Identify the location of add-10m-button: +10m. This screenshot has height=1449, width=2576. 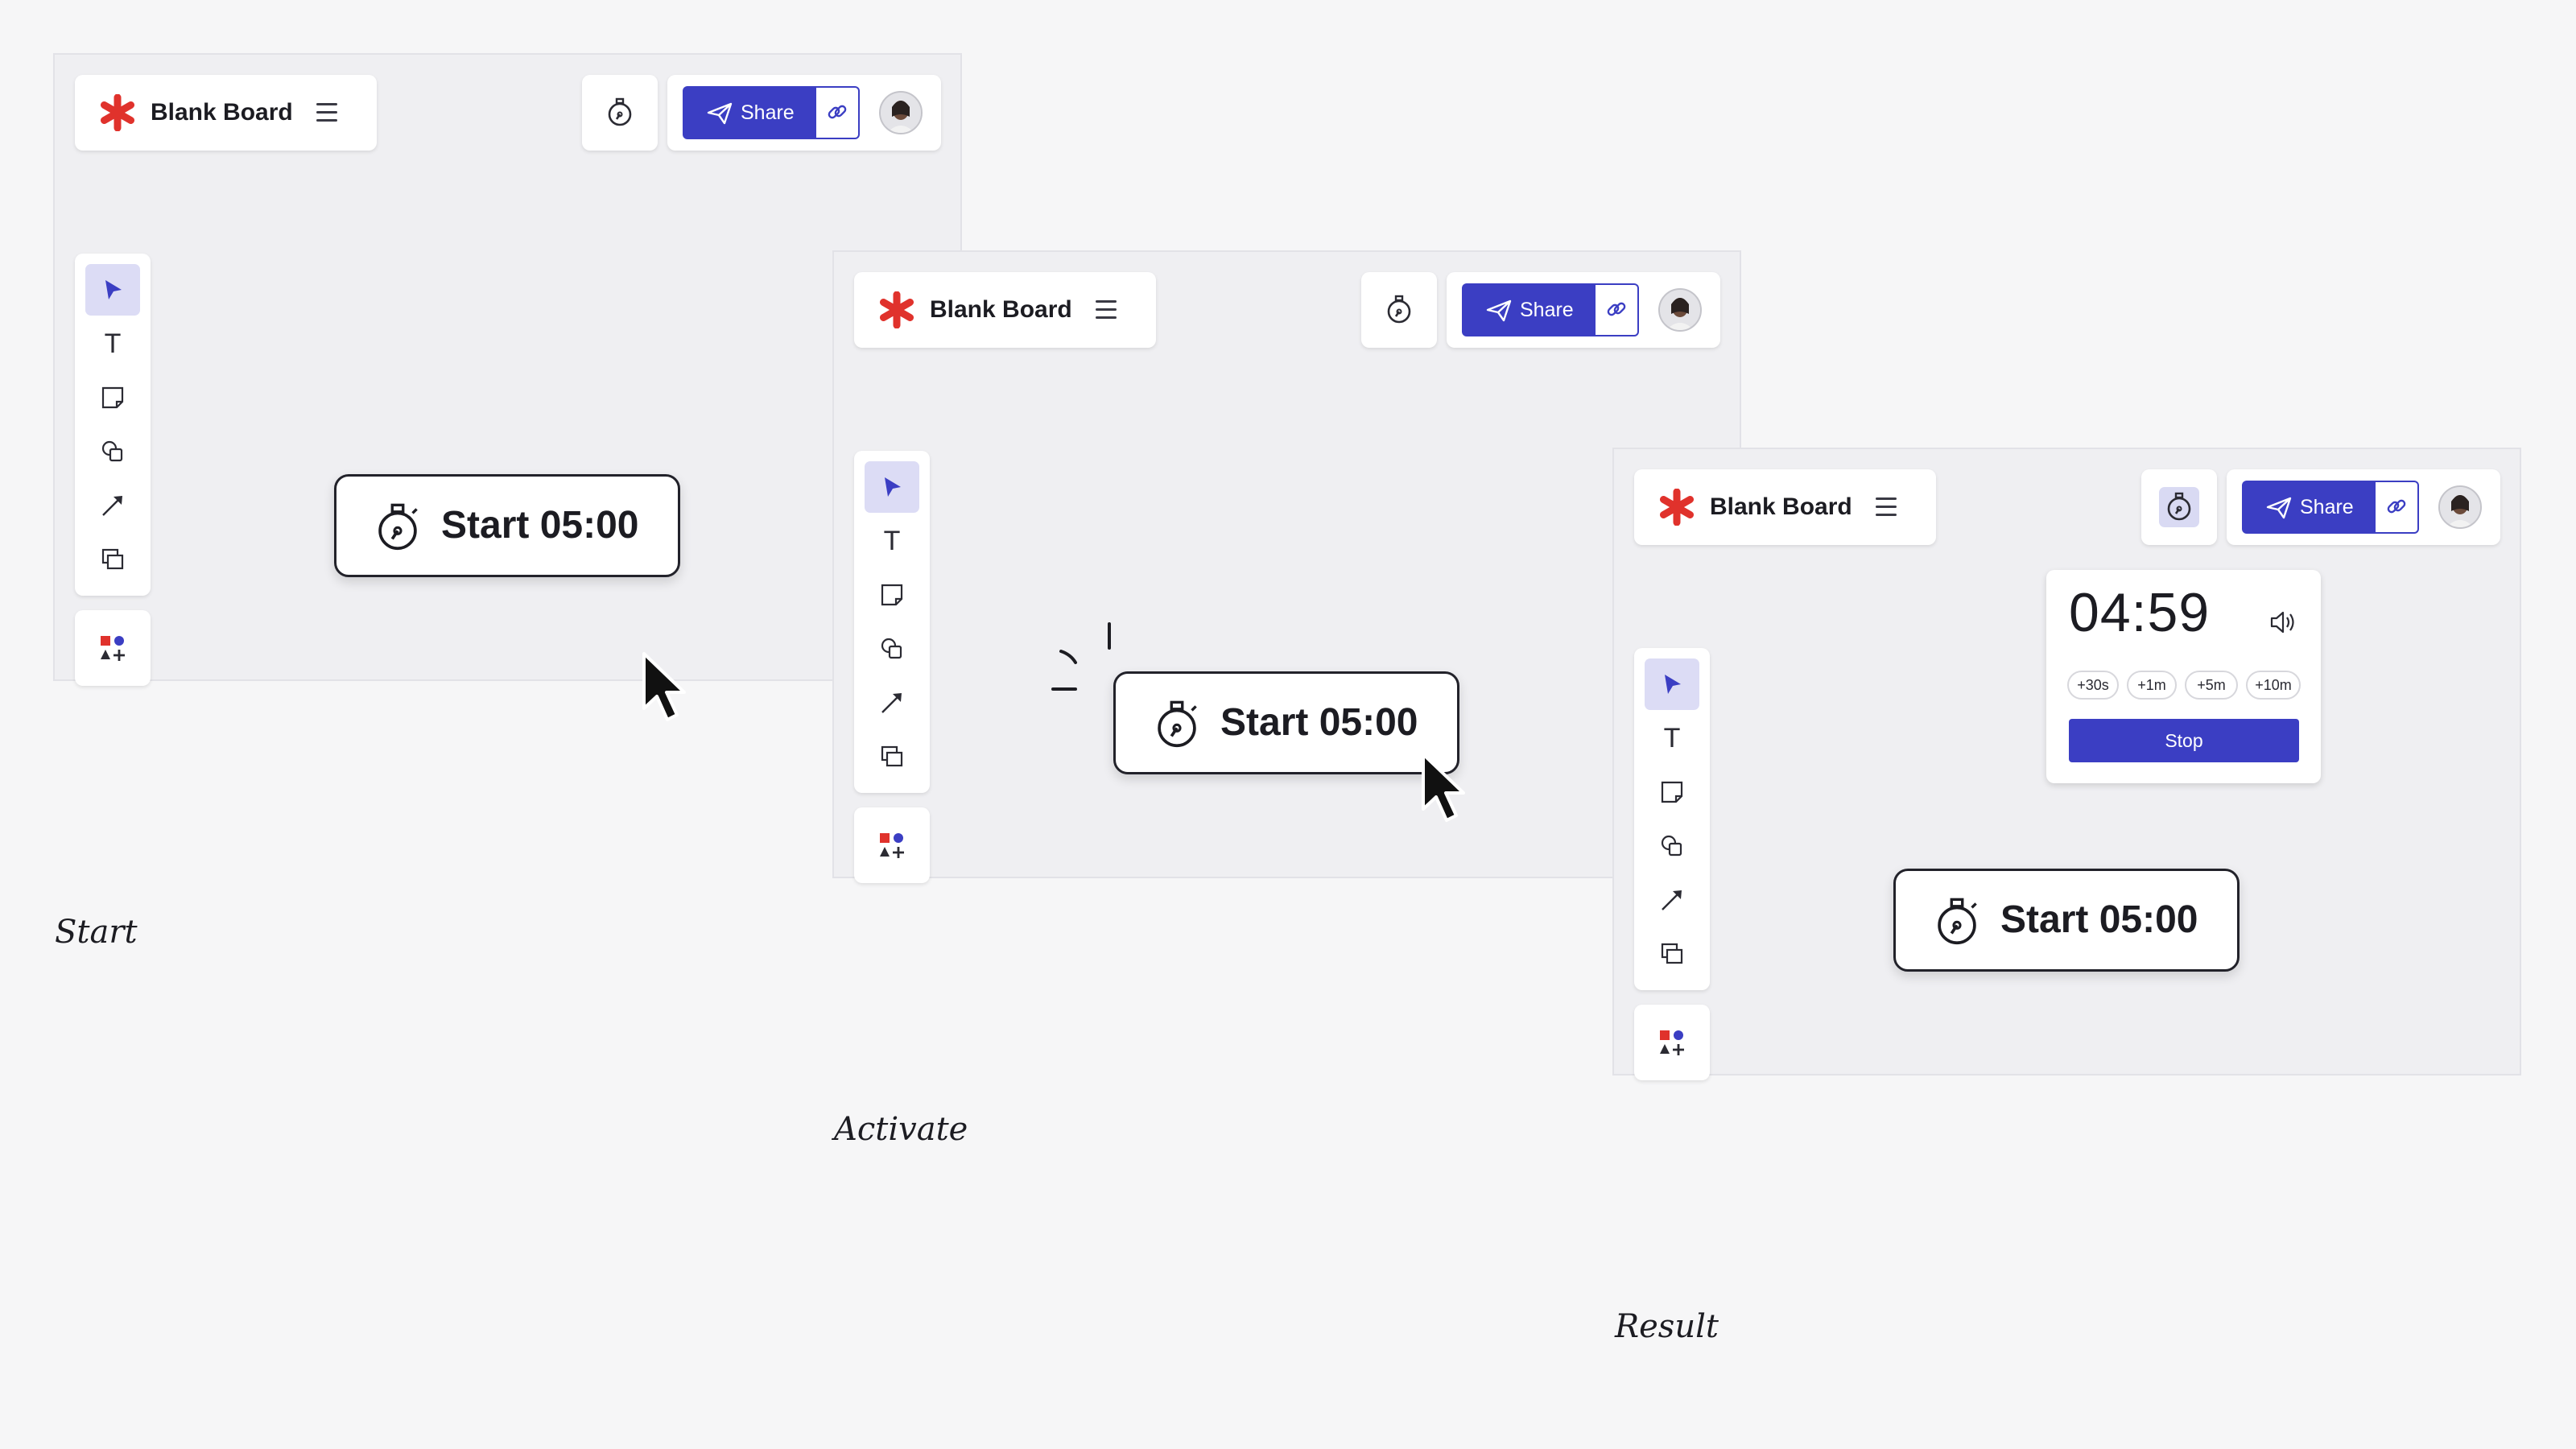
(2273, 685).